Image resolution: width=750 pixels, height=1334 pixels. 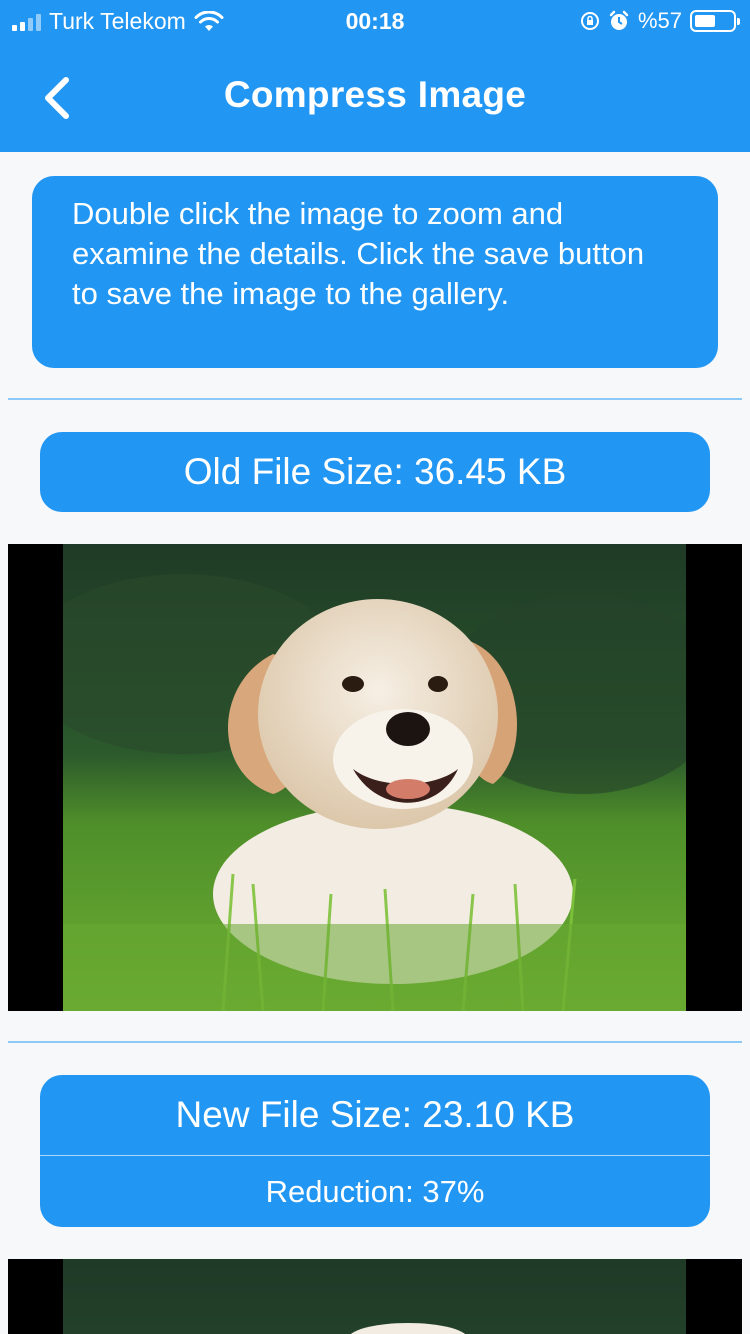 What do you see at coordinates (375, 1191) in the screenshot?
I see `reduction-label: Reduction: 37%` at bounding box center [375, 1191].